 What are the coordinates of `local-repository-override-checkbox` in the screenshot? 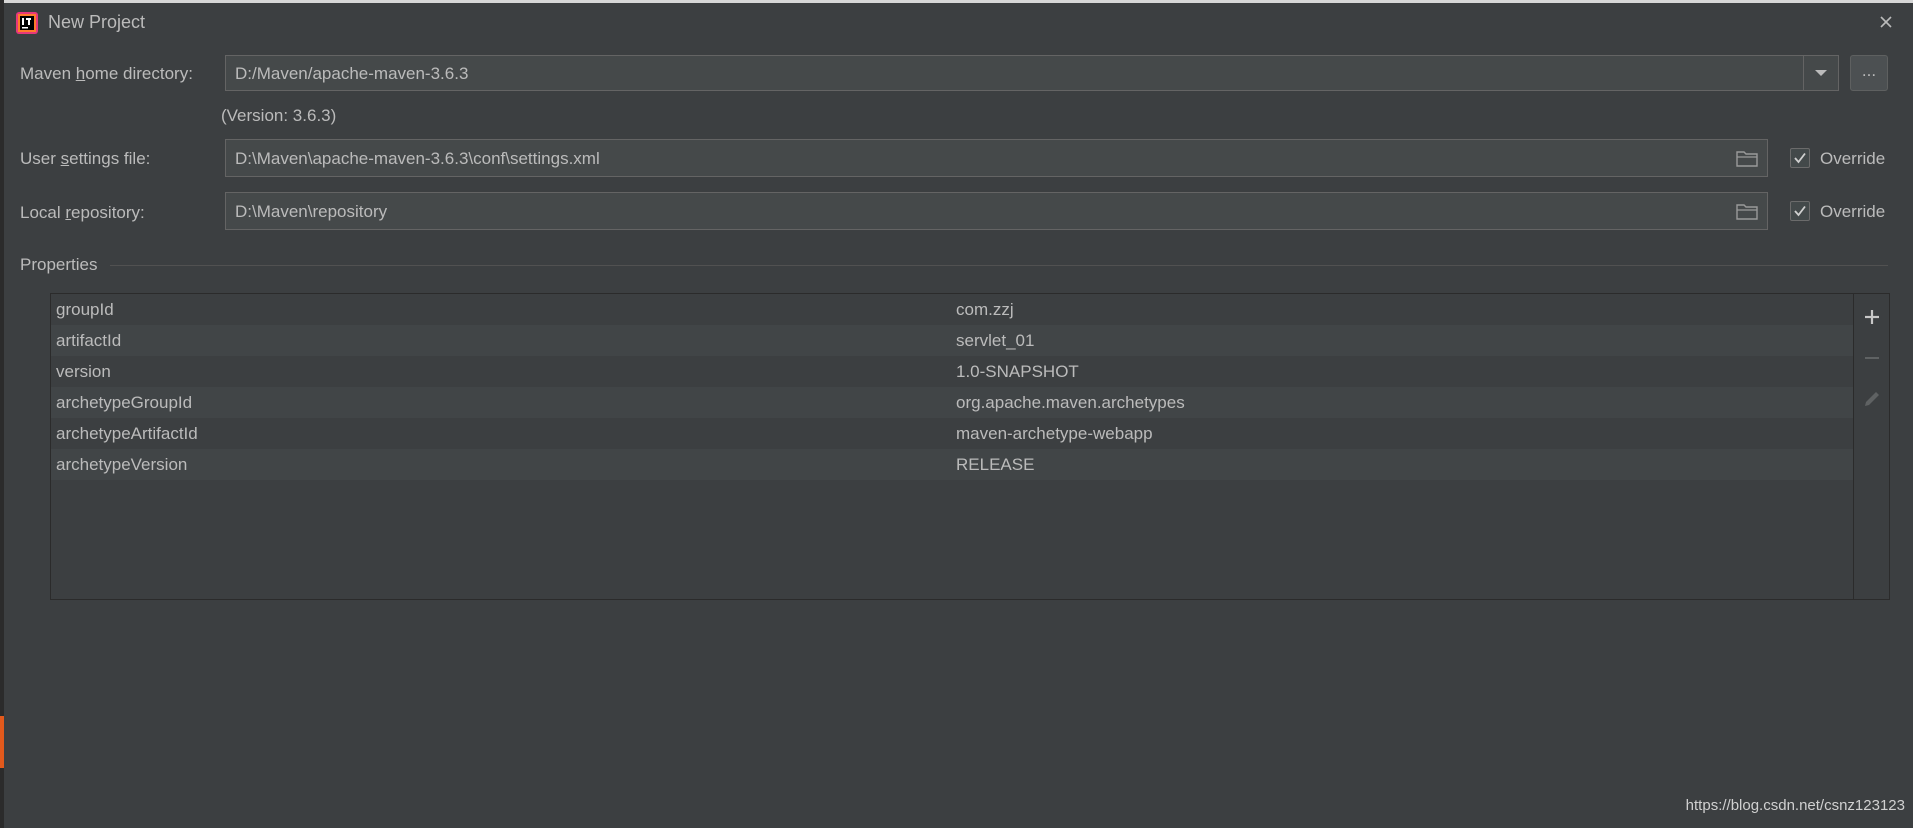 It's located at (1800, 211).